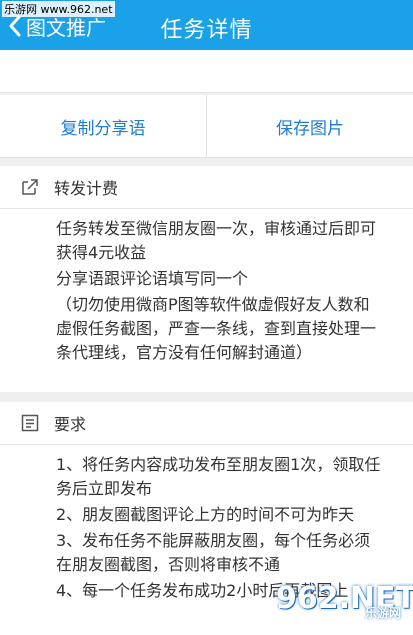 The image size is (413, 635). I want to click on requirement-line: 3、发布任务不能屏蔽朋友圈，每个任务必须在朋友圈截图，否则将审核不通, so click(213, 552).